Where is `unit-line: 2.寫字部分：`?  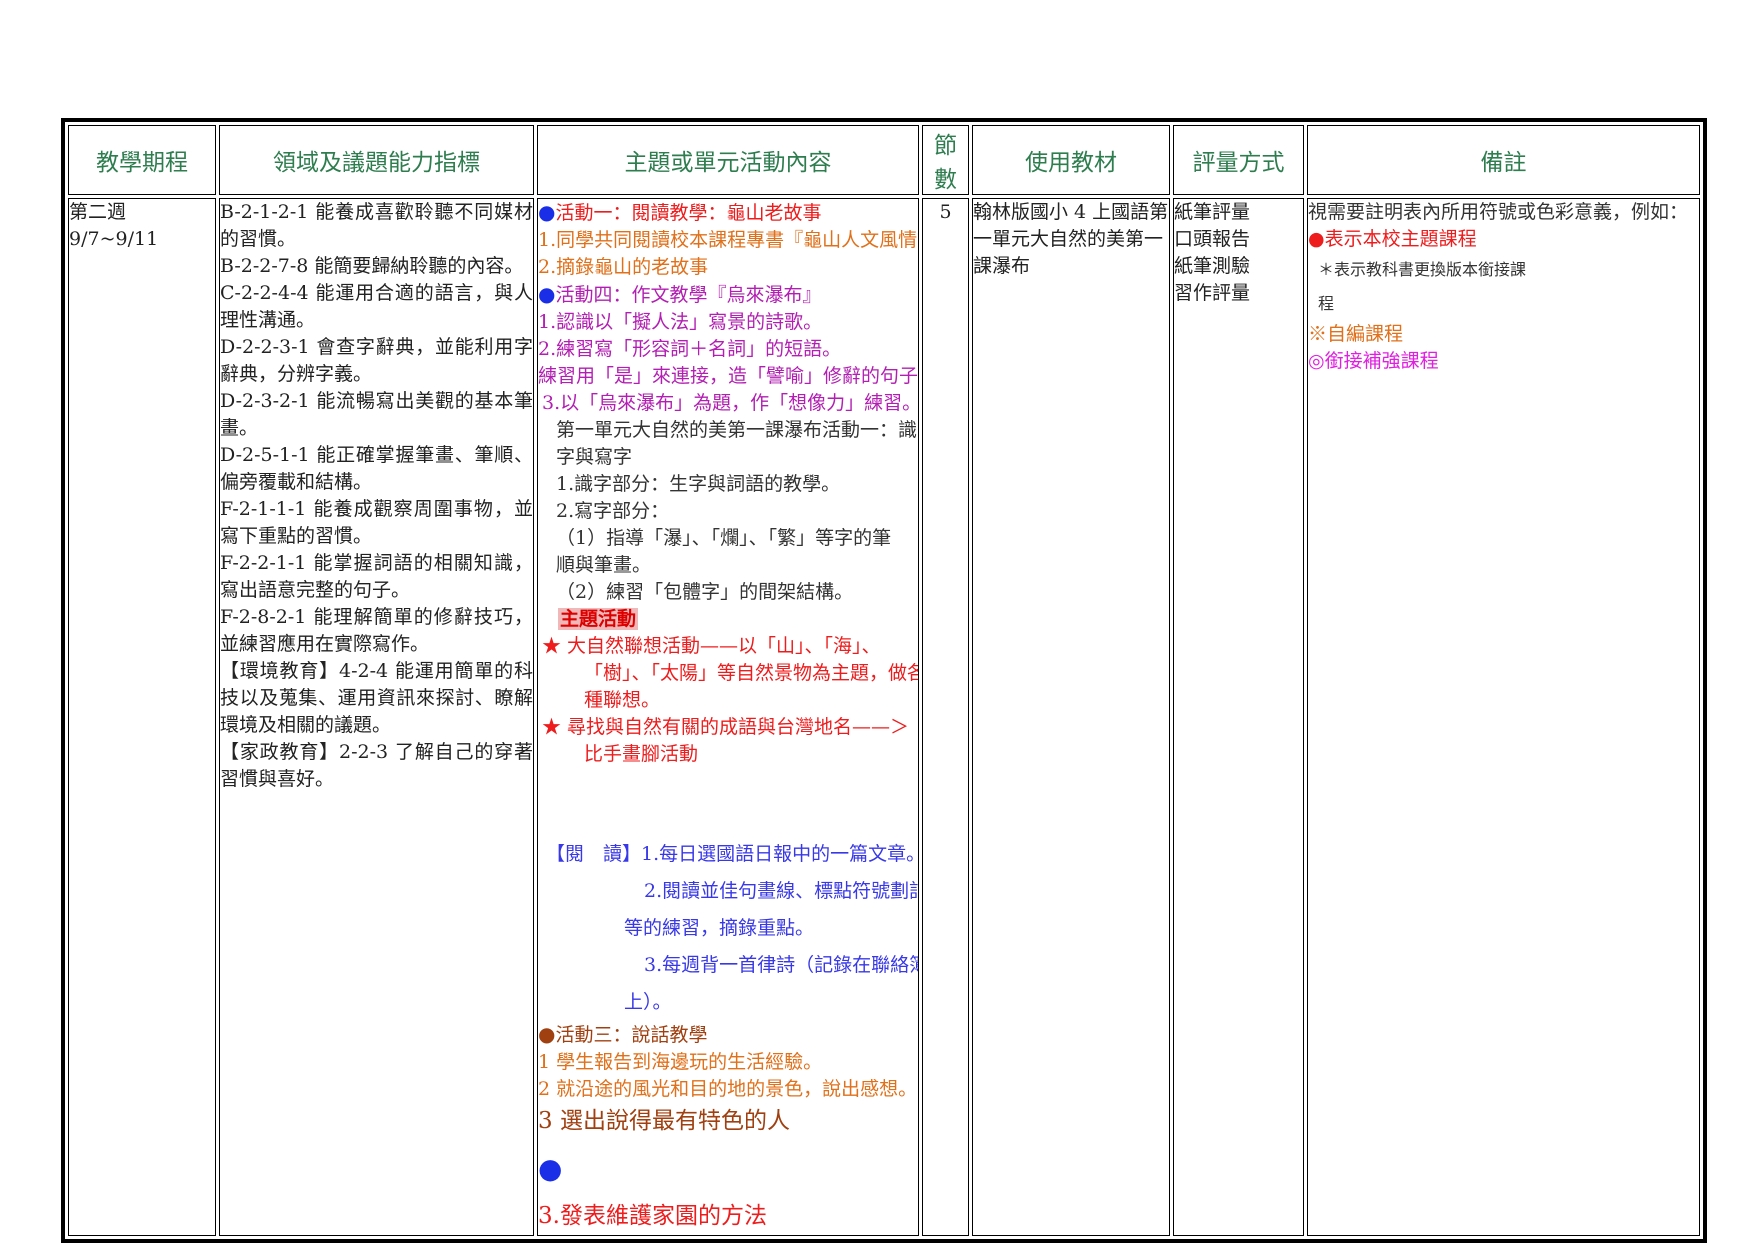
unit-line: 2.寫字部分： is located at coordinates (613, 511).